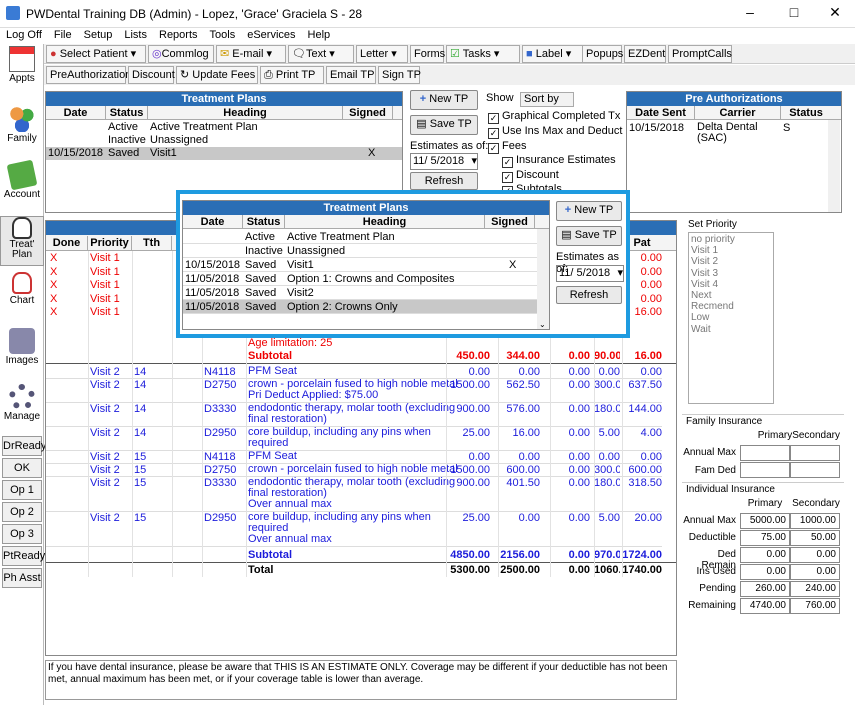 The width and height of the screenshot is (855, 705). What do you see at coordinates (22, 512) in the screenshot?
I see `op2-button: Op 2` at bounding box center [22, 512].